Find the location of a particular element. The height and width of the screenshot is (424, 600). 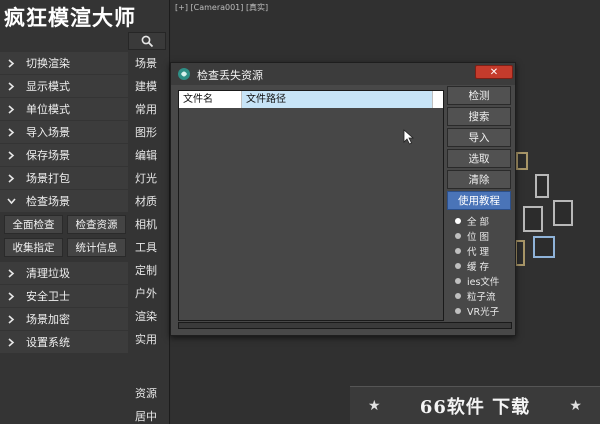

filter-option-label: 缓 存 is located at coordinates (478, 267).